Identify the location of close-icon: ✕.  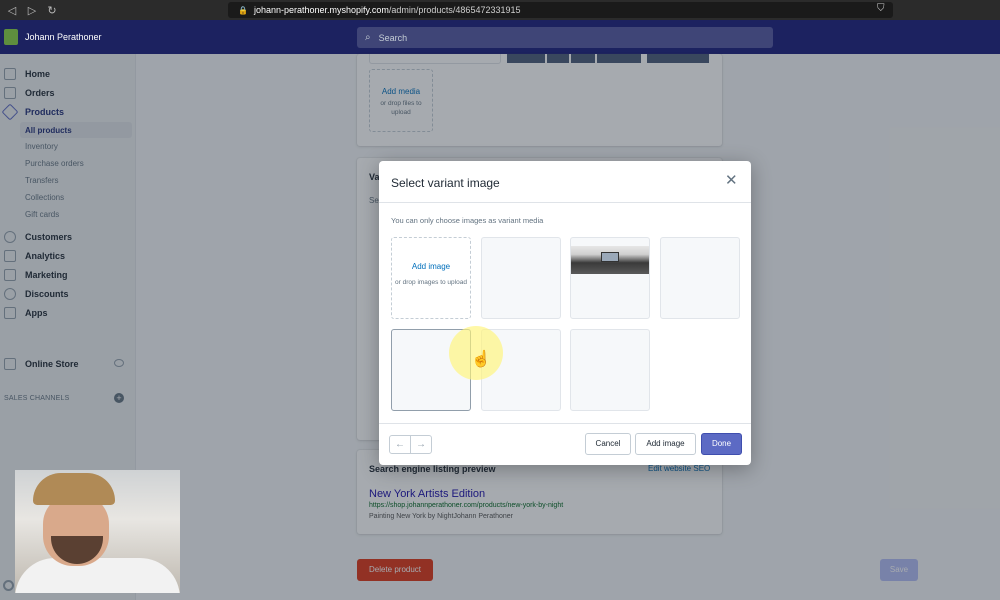
(731, 181).